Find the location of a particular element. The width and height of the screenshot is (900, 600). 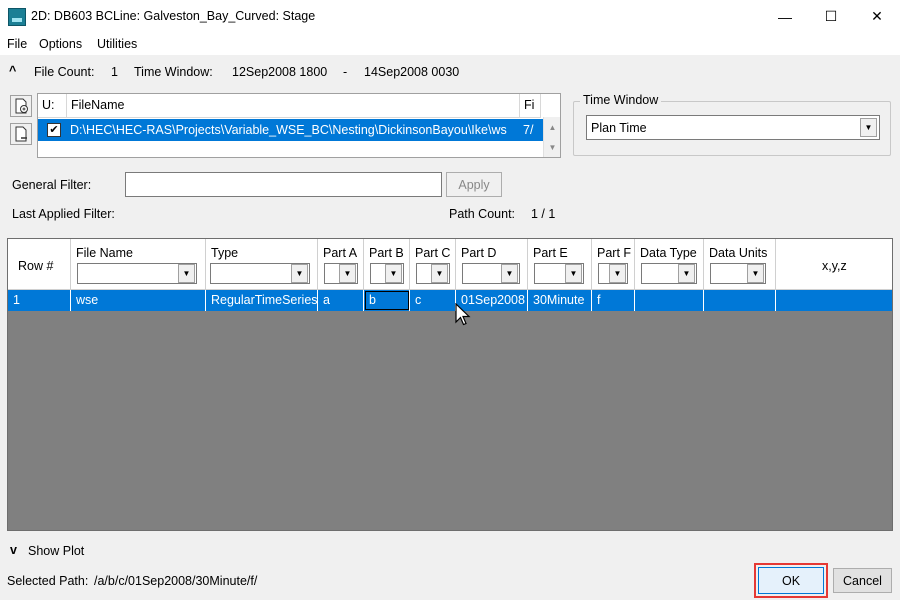

part-e-filter-dropdown: ▼ is located at coordinates (559, 273).